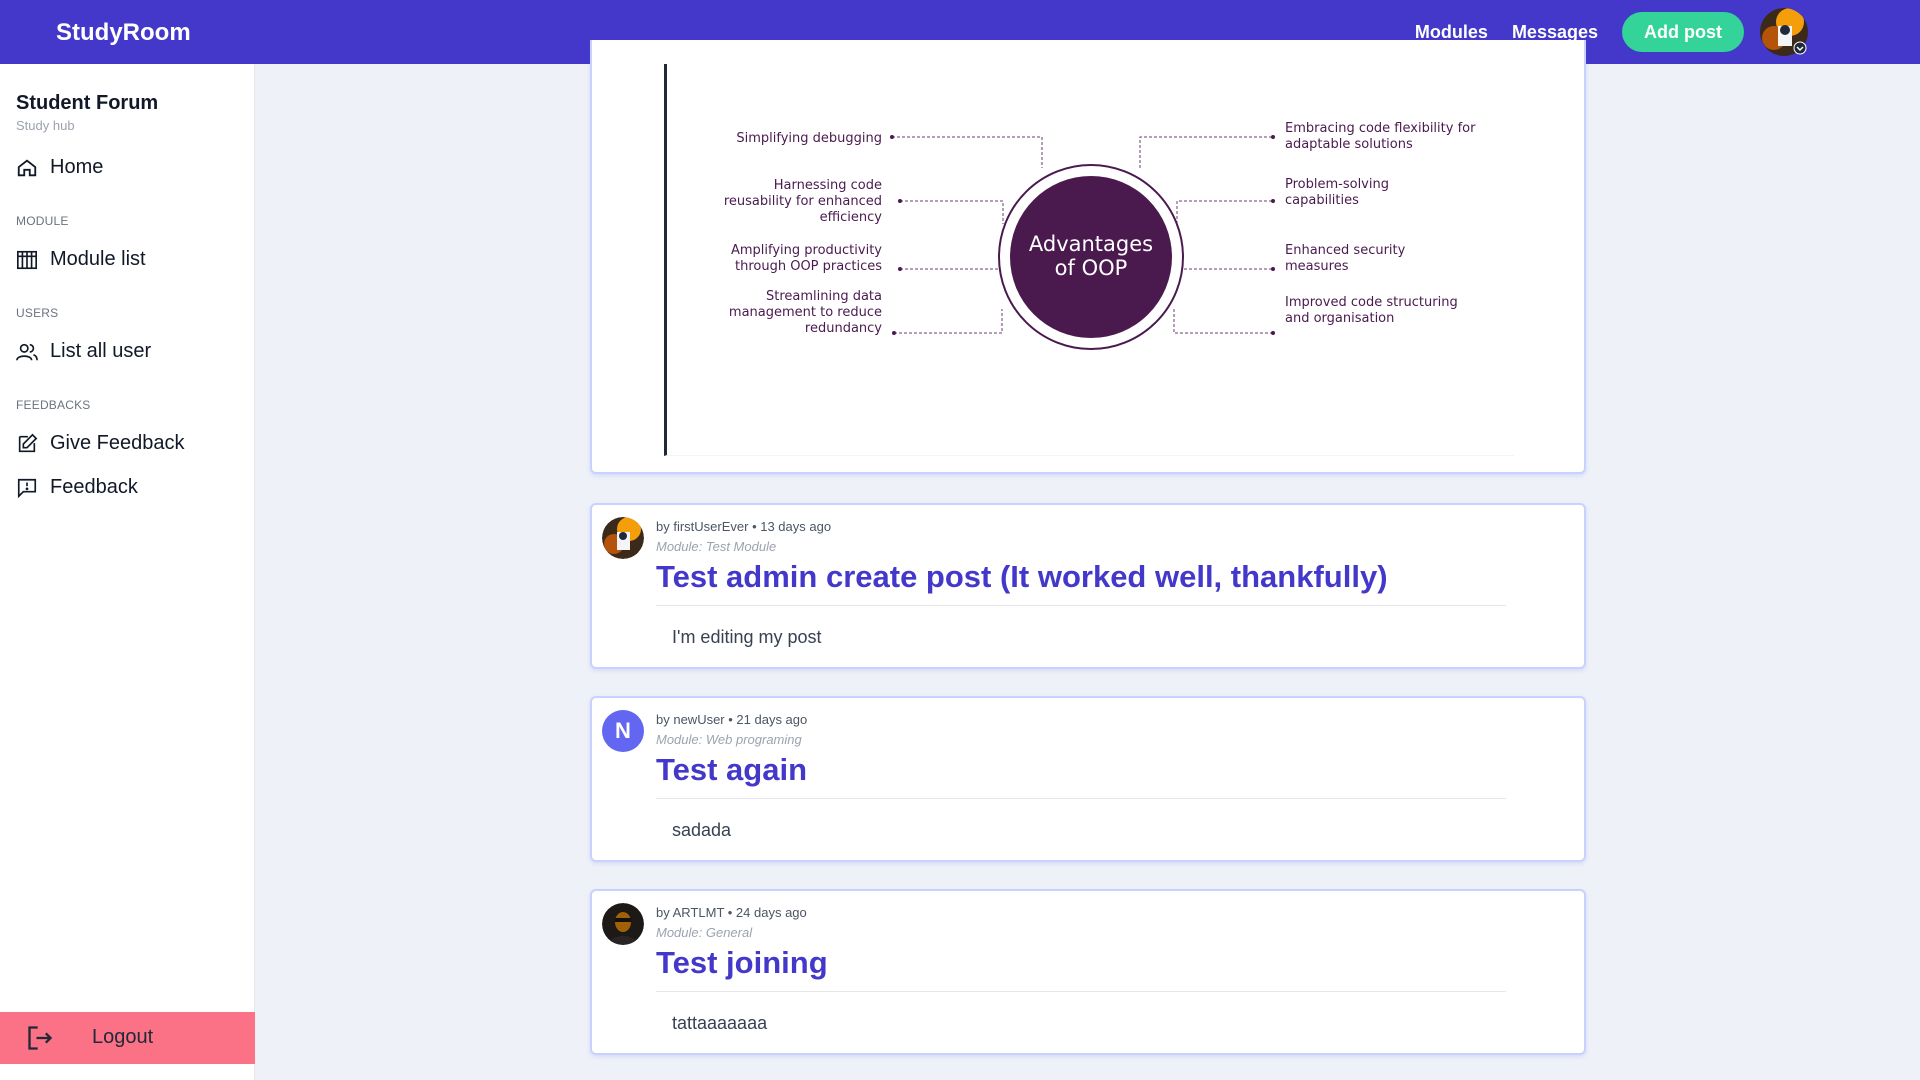  What do you see at coordinates (704, 932) in the screenshot?
I see `post-module: Module: General` at bounding box center [704, 932].